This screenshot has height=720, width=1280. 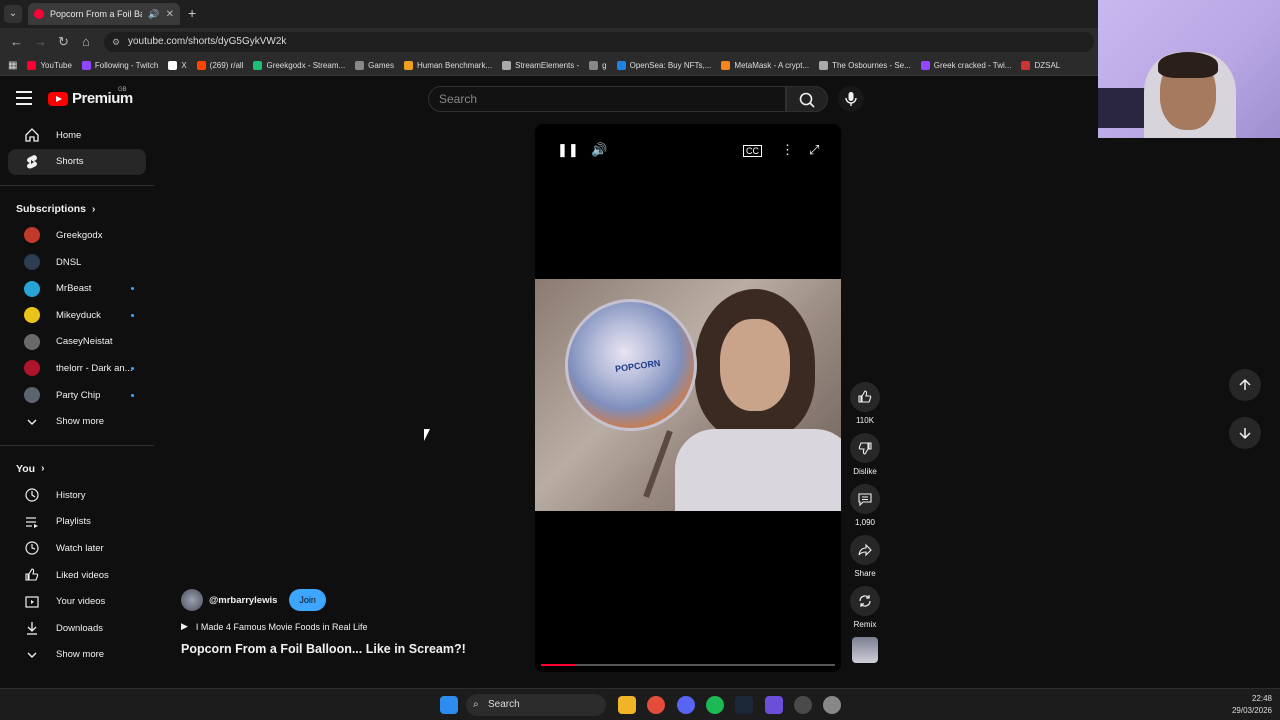 I want to click on bookmark-item: X, so click(x=177, y=65).